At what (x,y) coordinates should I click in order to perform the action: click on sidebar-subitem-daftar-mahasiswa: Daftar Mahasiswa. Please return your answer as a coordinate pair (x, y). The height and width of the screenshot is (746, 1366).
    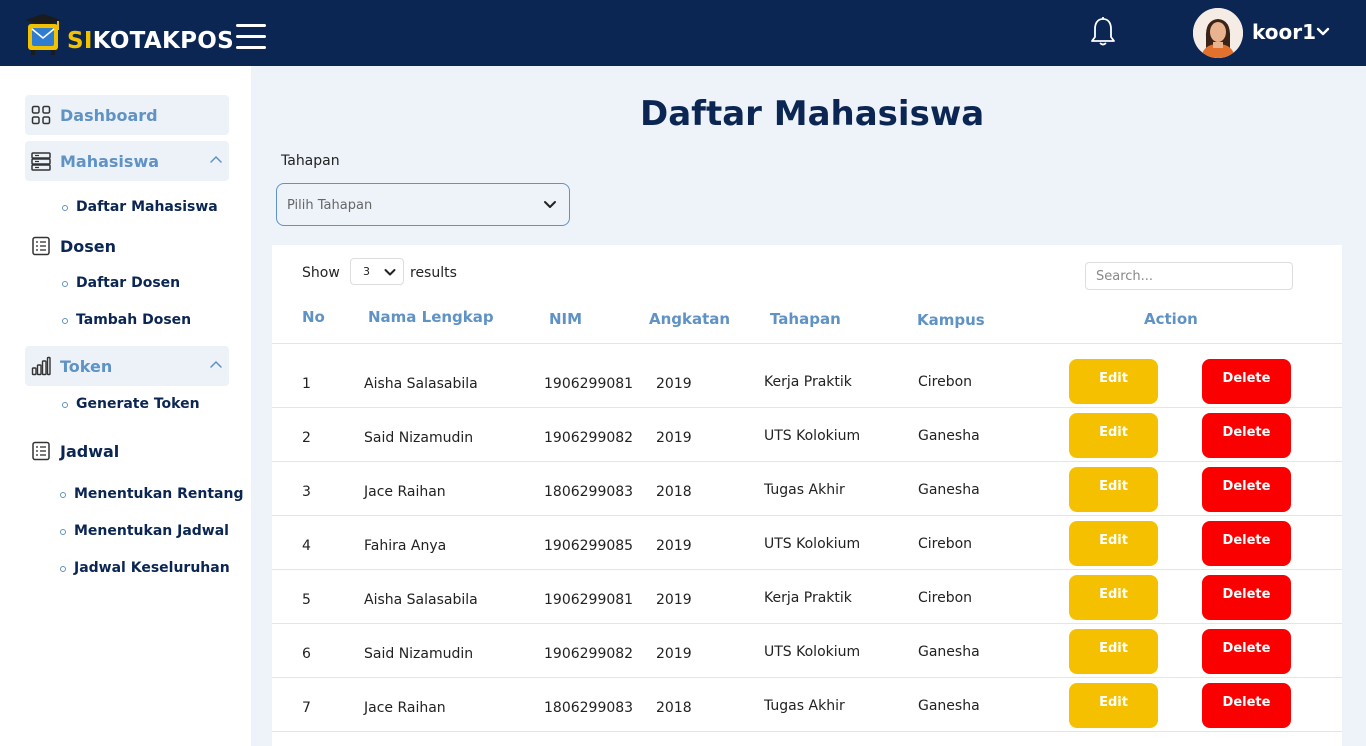
    Looking at the image, I should click on (140, 207).